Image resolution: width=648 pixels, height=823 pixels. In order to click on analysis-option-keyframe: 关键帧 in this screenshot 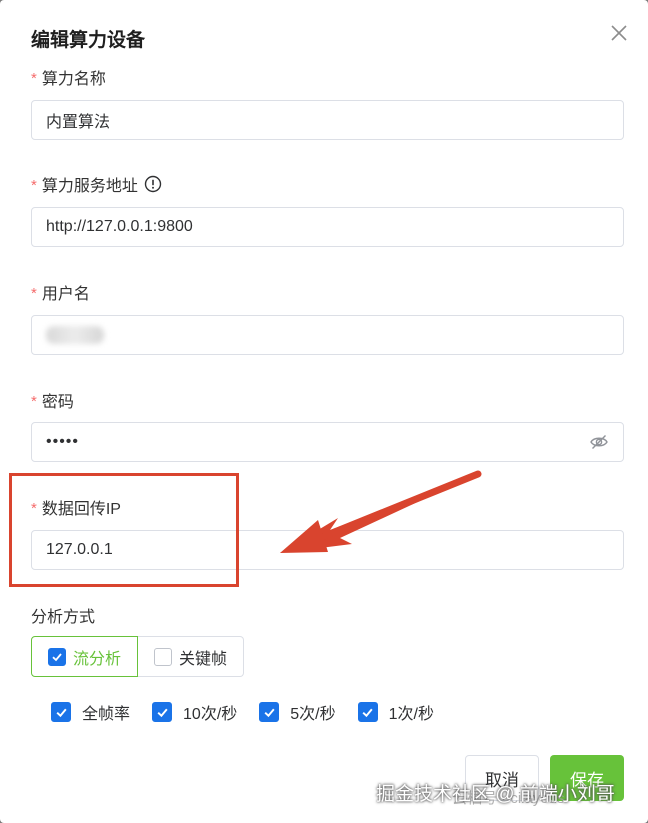, I will do `click(191, 656)`.